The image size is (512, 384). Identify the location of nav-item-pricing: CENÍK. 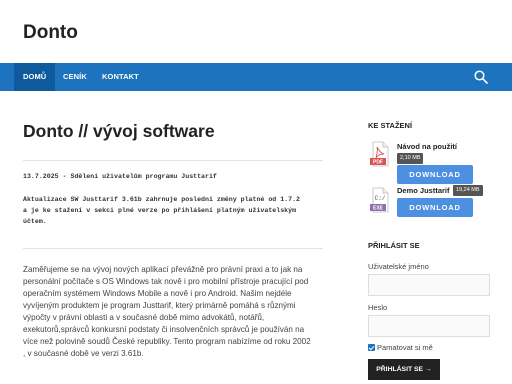
(75, 77).